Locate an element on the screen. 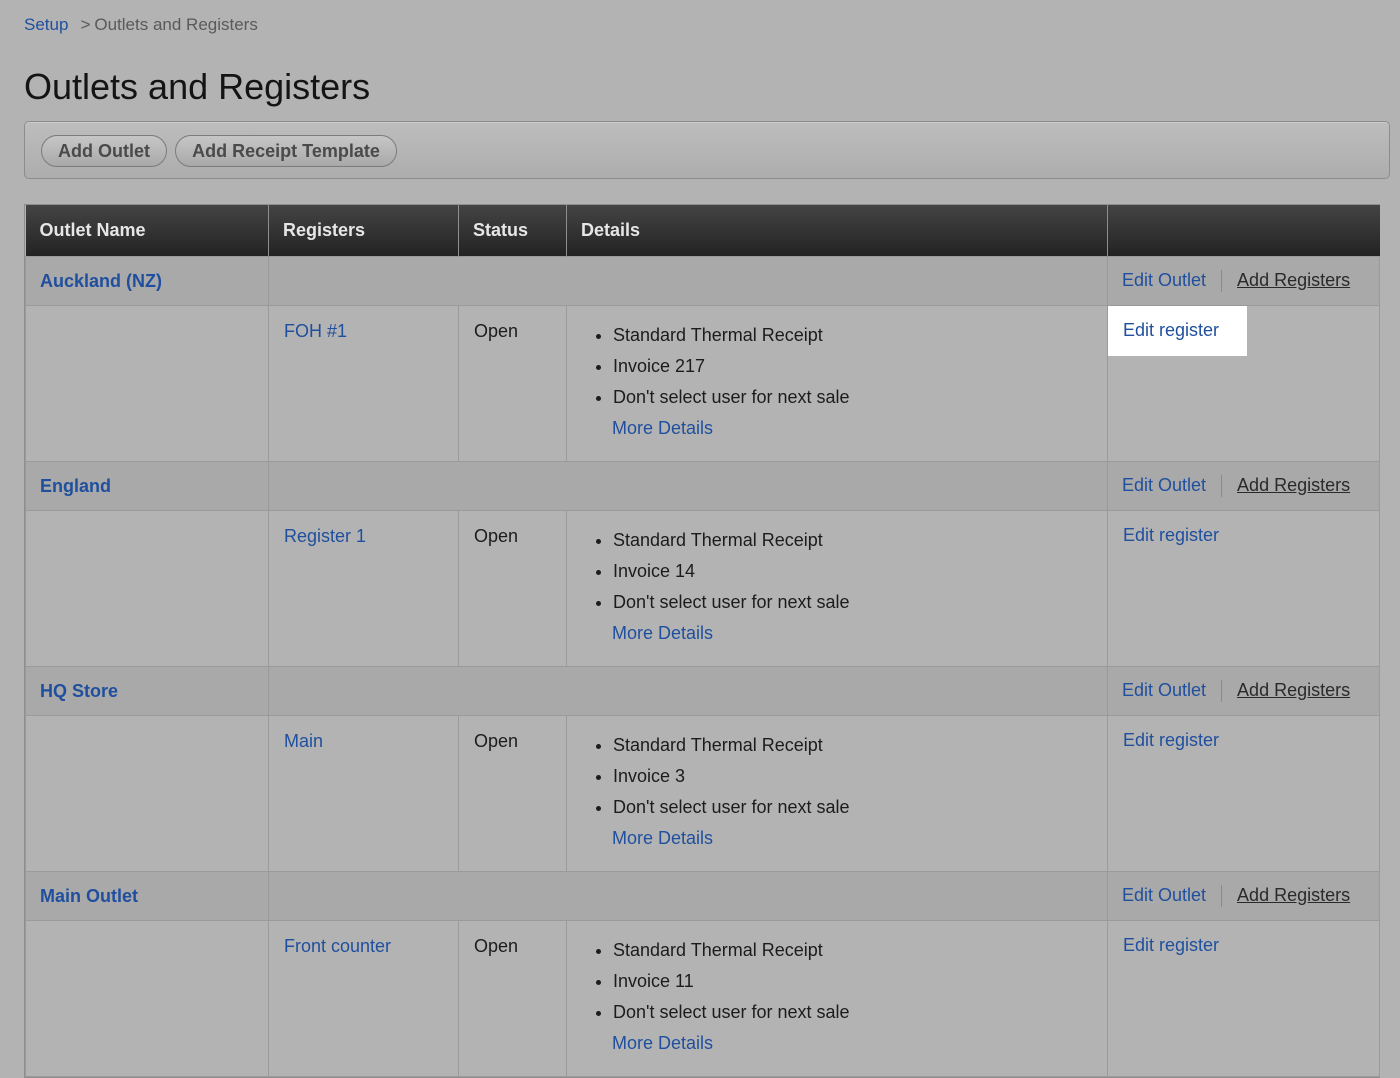  add-receipt-template-button: Add Receipt Template is located at coordinates (286, 151).